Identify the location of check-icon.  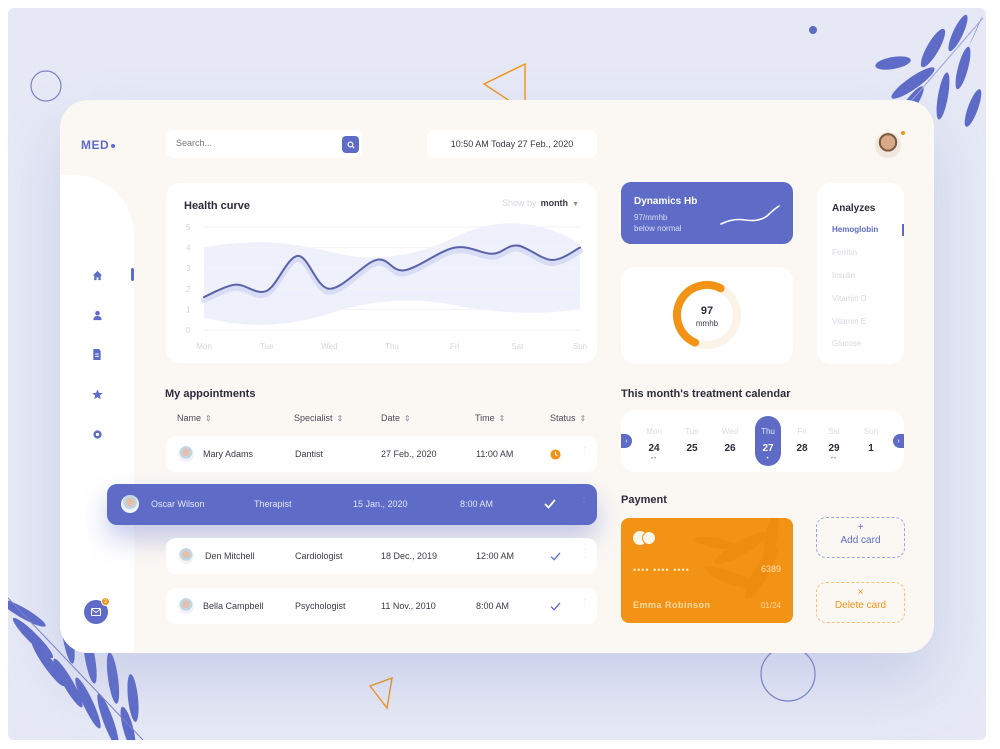
(550, 504).